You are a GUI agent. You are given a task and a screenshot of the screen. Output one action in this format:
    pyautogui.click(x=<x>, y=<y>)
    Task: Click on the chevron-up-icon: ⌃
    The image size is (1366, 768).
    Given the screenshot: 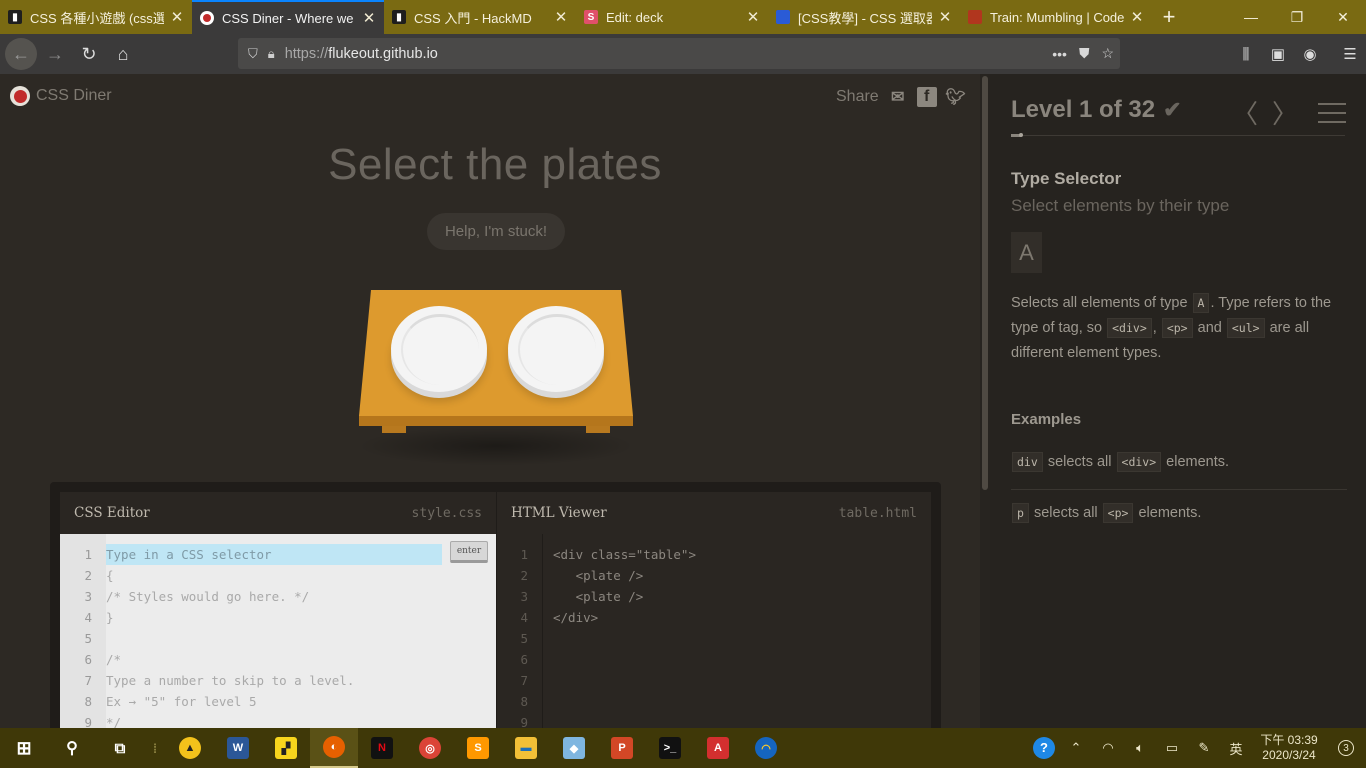 What is the action you would take?
    pyautogui.click(x=1076, y=748)
    